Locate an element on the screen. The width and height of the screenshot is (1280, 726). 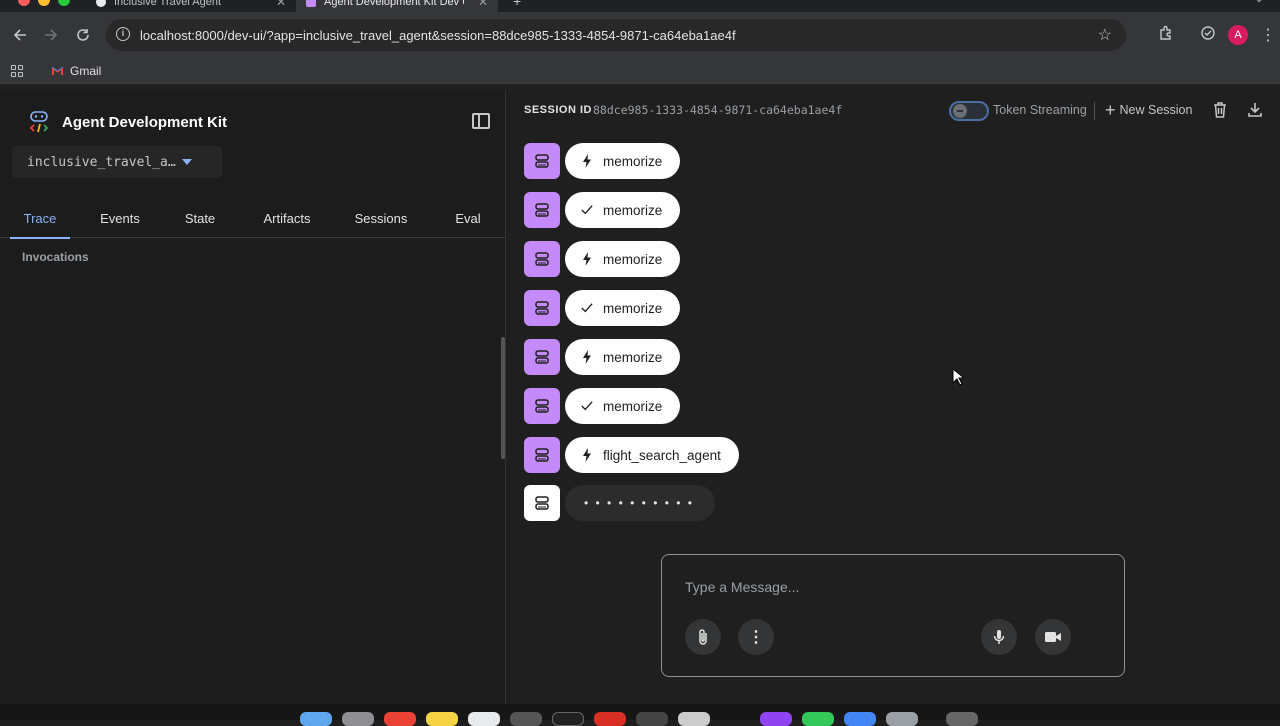
tab-title: Inclusive Travel Agent is located at coordinates (168, 4).